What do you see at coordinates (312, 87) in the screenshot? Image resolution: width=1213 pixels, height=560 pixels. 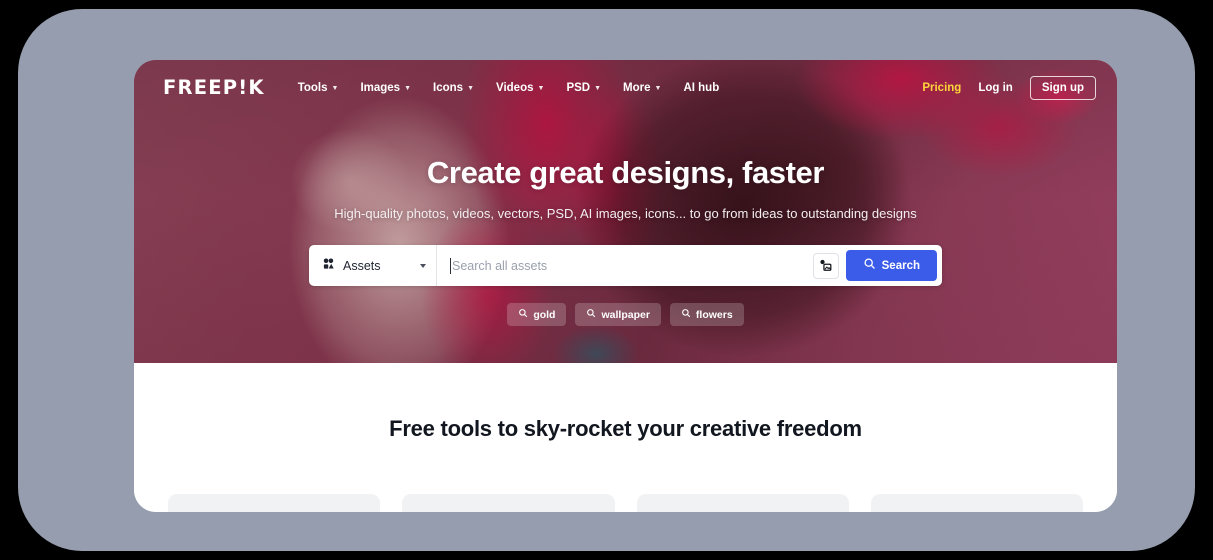 I see `nav-item-label: Tools` at bounding box center [312, 87].